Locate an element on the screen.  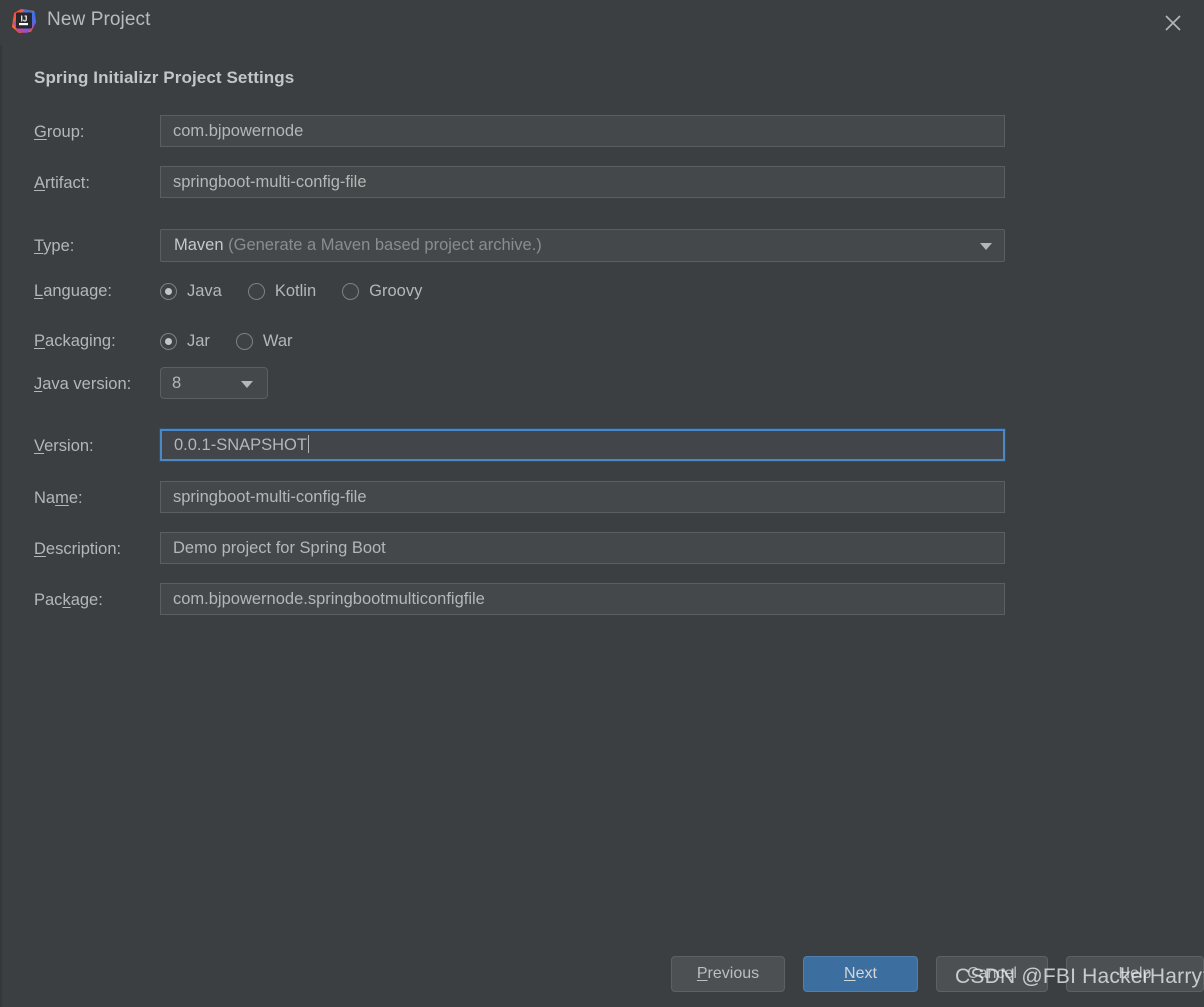
radio-language-groovy: Groovy is located at coordinates (382, 291).